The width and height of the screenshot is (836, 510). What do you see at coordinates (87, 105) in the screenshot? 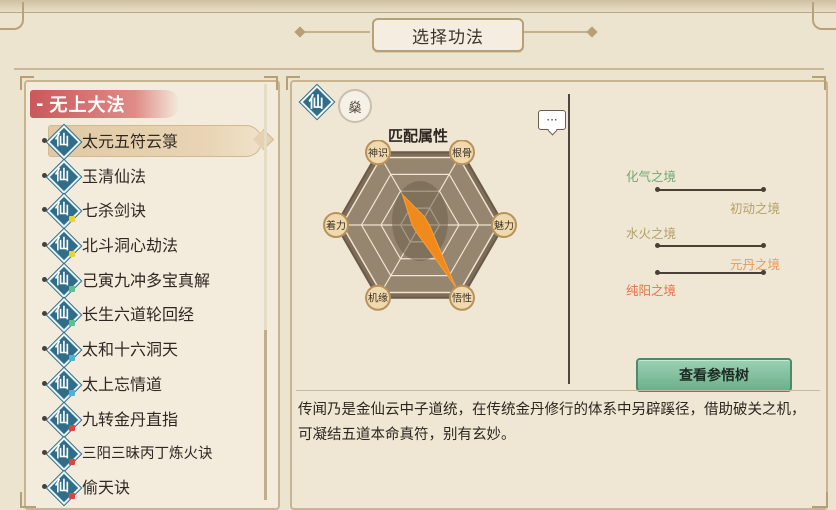
I see `category-title: 无上大法` at bounding box center [87, 105].